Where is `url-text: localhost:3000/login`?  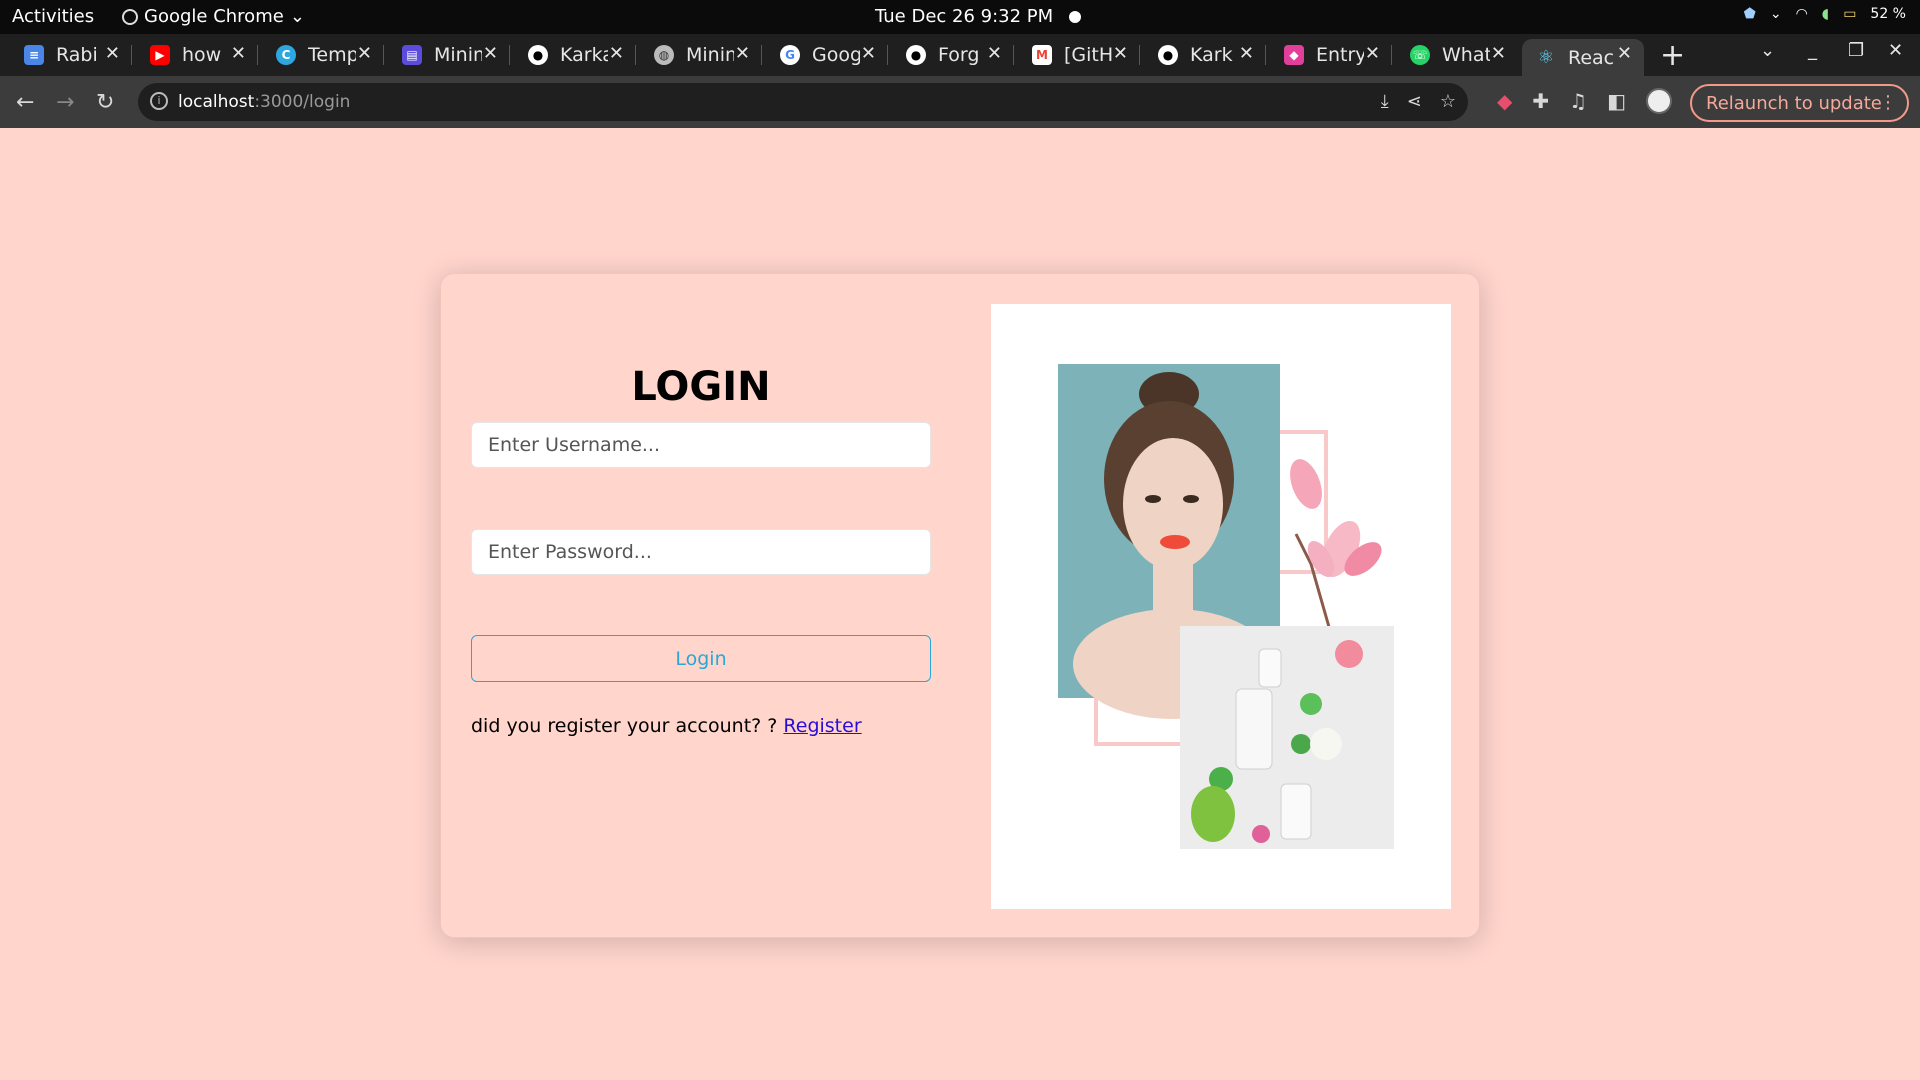 url-text: localhost:3000/login is located at coordinates (264, 102).